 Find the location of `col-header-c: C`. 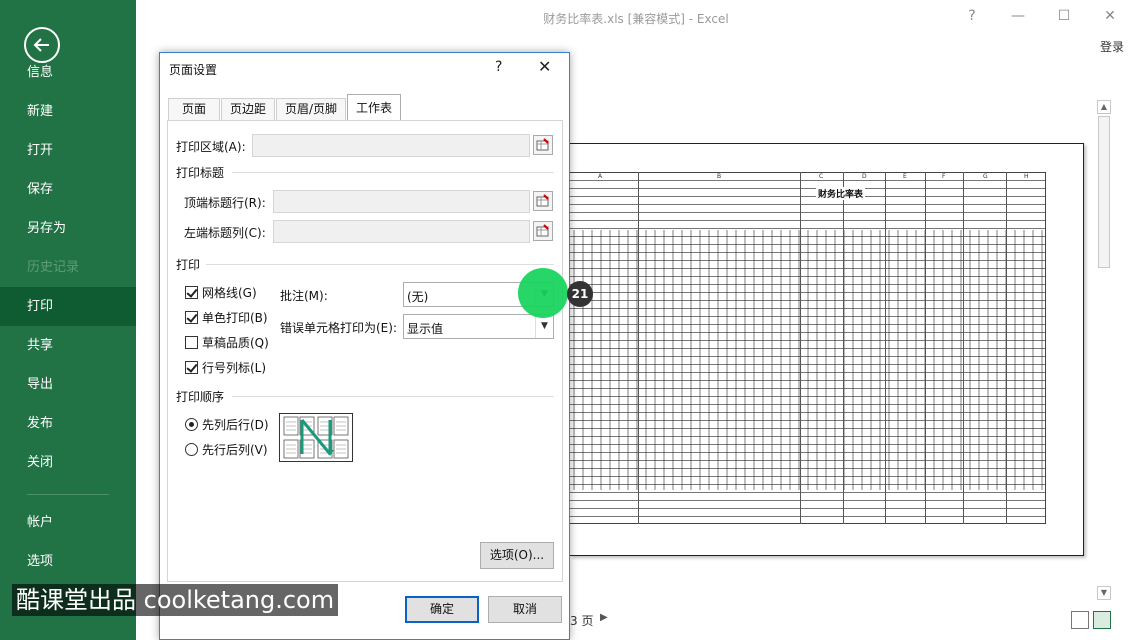

col-header-c: C is located at coordinates (821, 176).